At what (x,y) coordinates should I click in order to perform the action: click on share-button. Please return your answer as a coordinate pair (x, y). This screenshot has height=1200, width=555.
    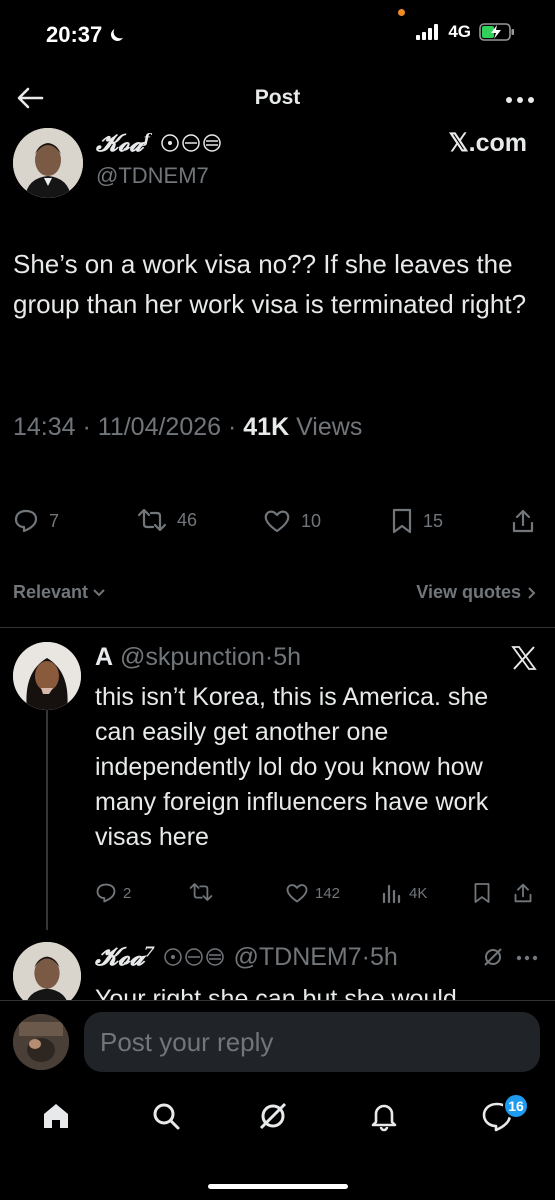
    Looking at the image, I should click on (523, 521).